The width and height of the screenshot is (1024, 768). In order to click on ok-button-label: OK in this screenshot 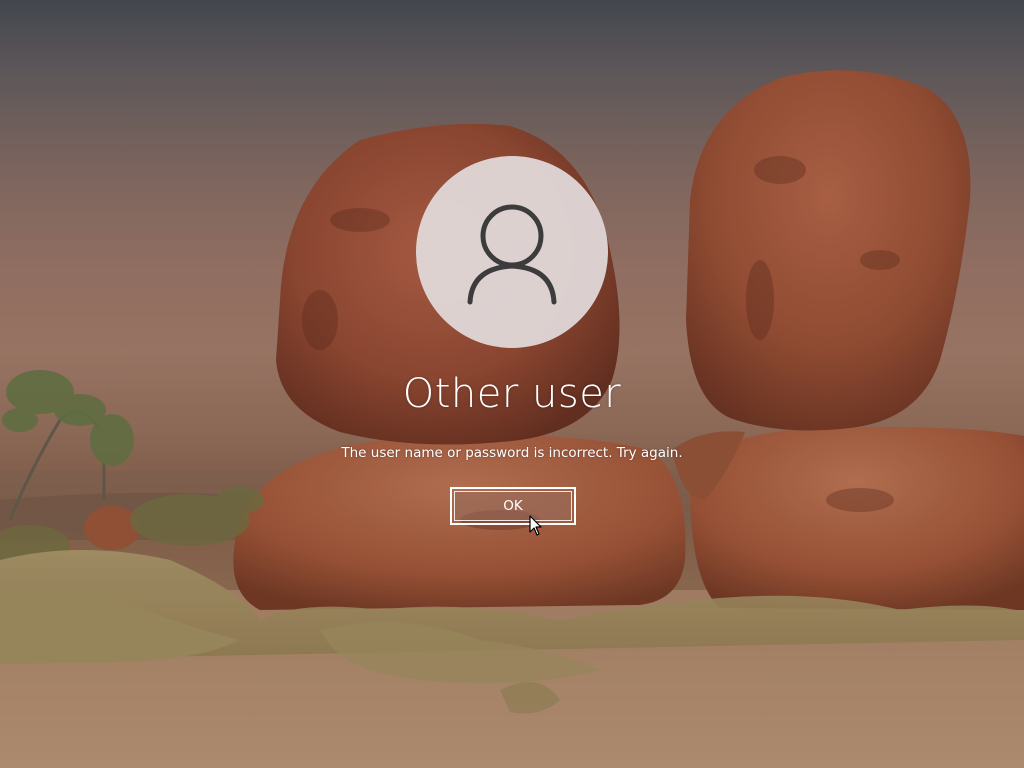, I will do `click(513, 506)`.